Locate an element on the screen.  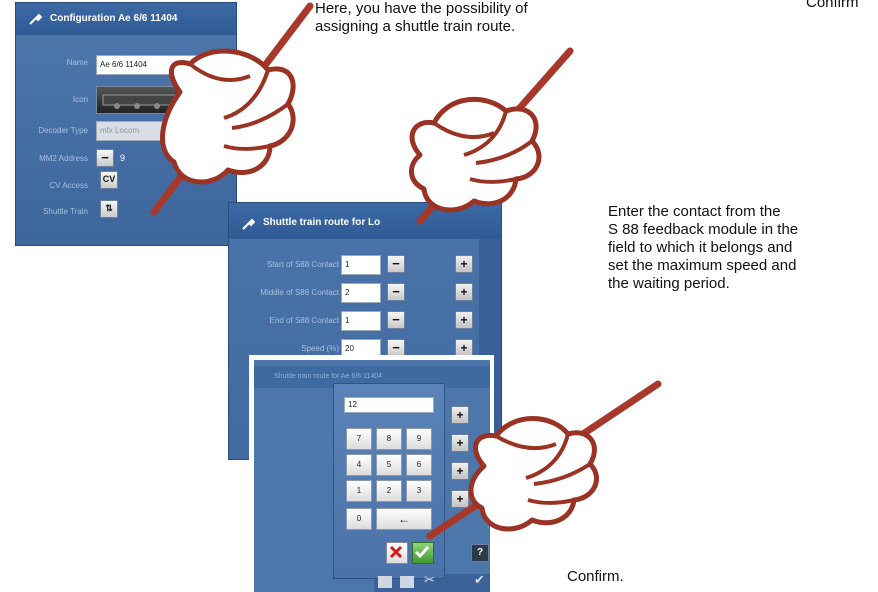
bg-plus-button-2: + is located at coordinates (460, 443).